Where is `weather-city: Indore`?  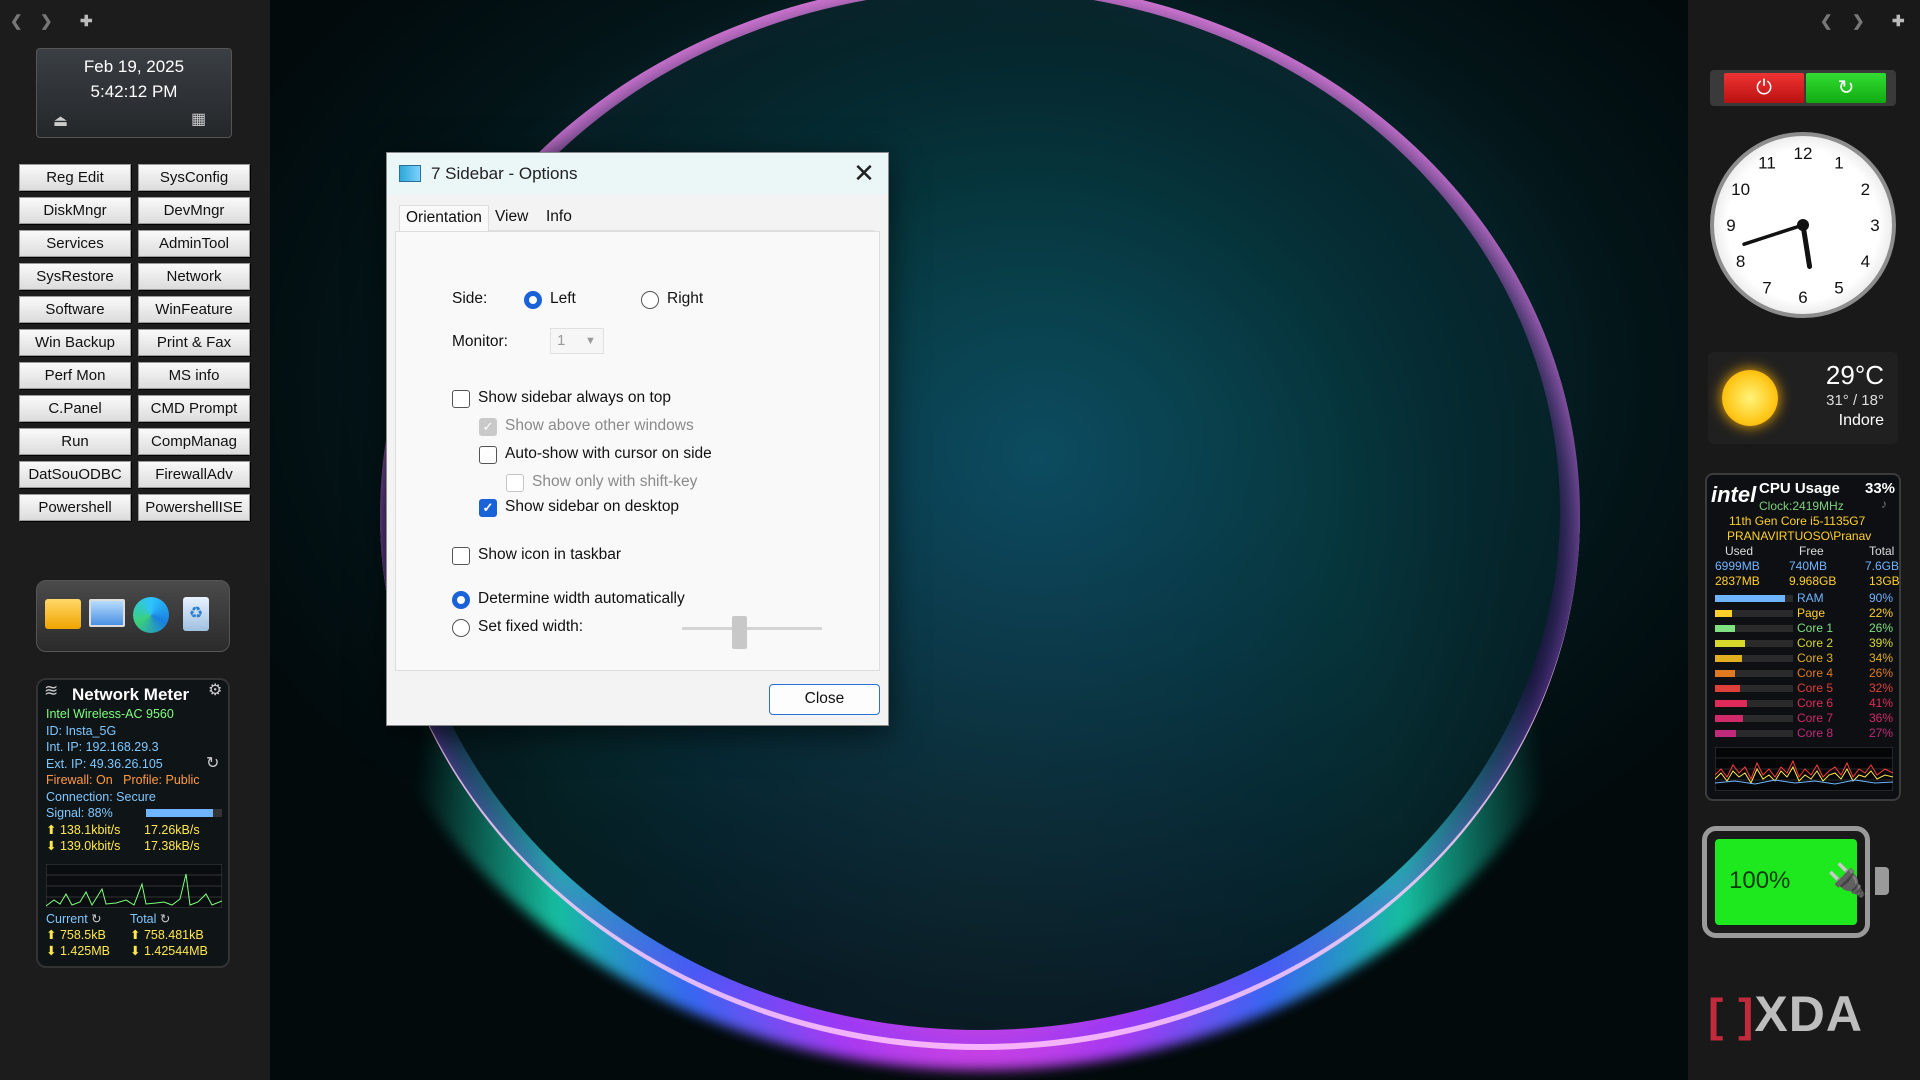
weather-city: Indore is located at coordinates (1861, 420).